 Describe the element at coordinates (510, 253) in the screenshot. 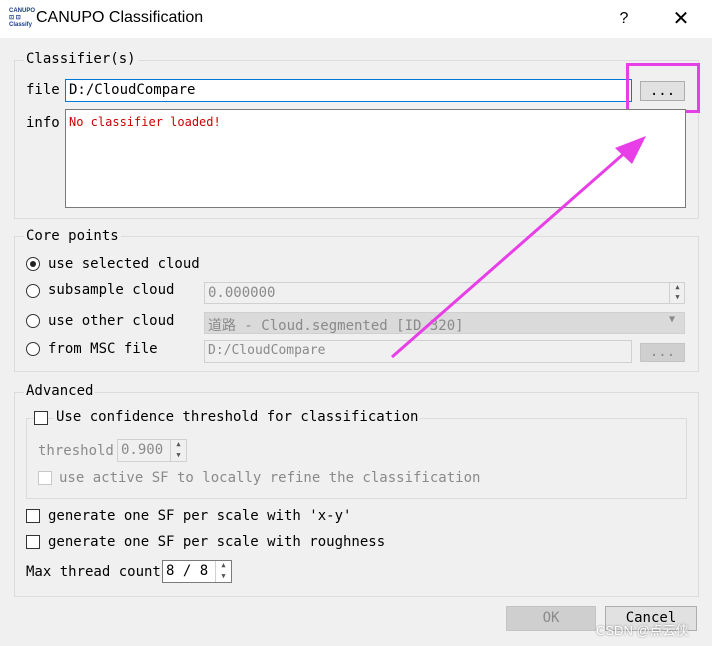

I see `arrow-shaft` at that location.